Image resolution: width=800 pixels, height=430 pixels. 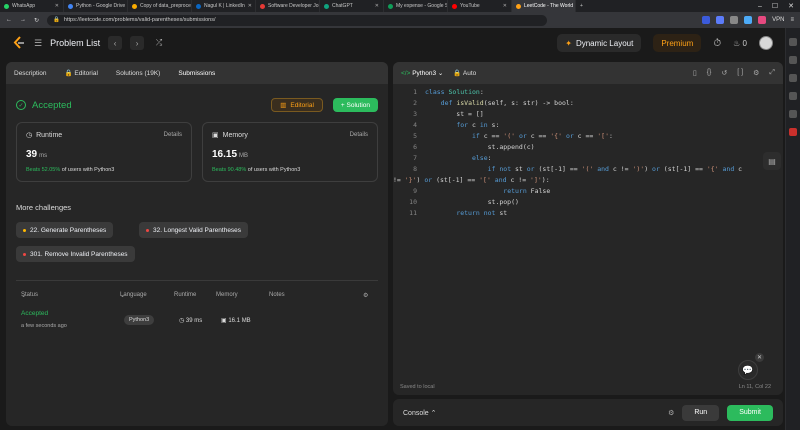 I want to click on browser-tab-label: ChatGPT, so click(x=342, y=6).